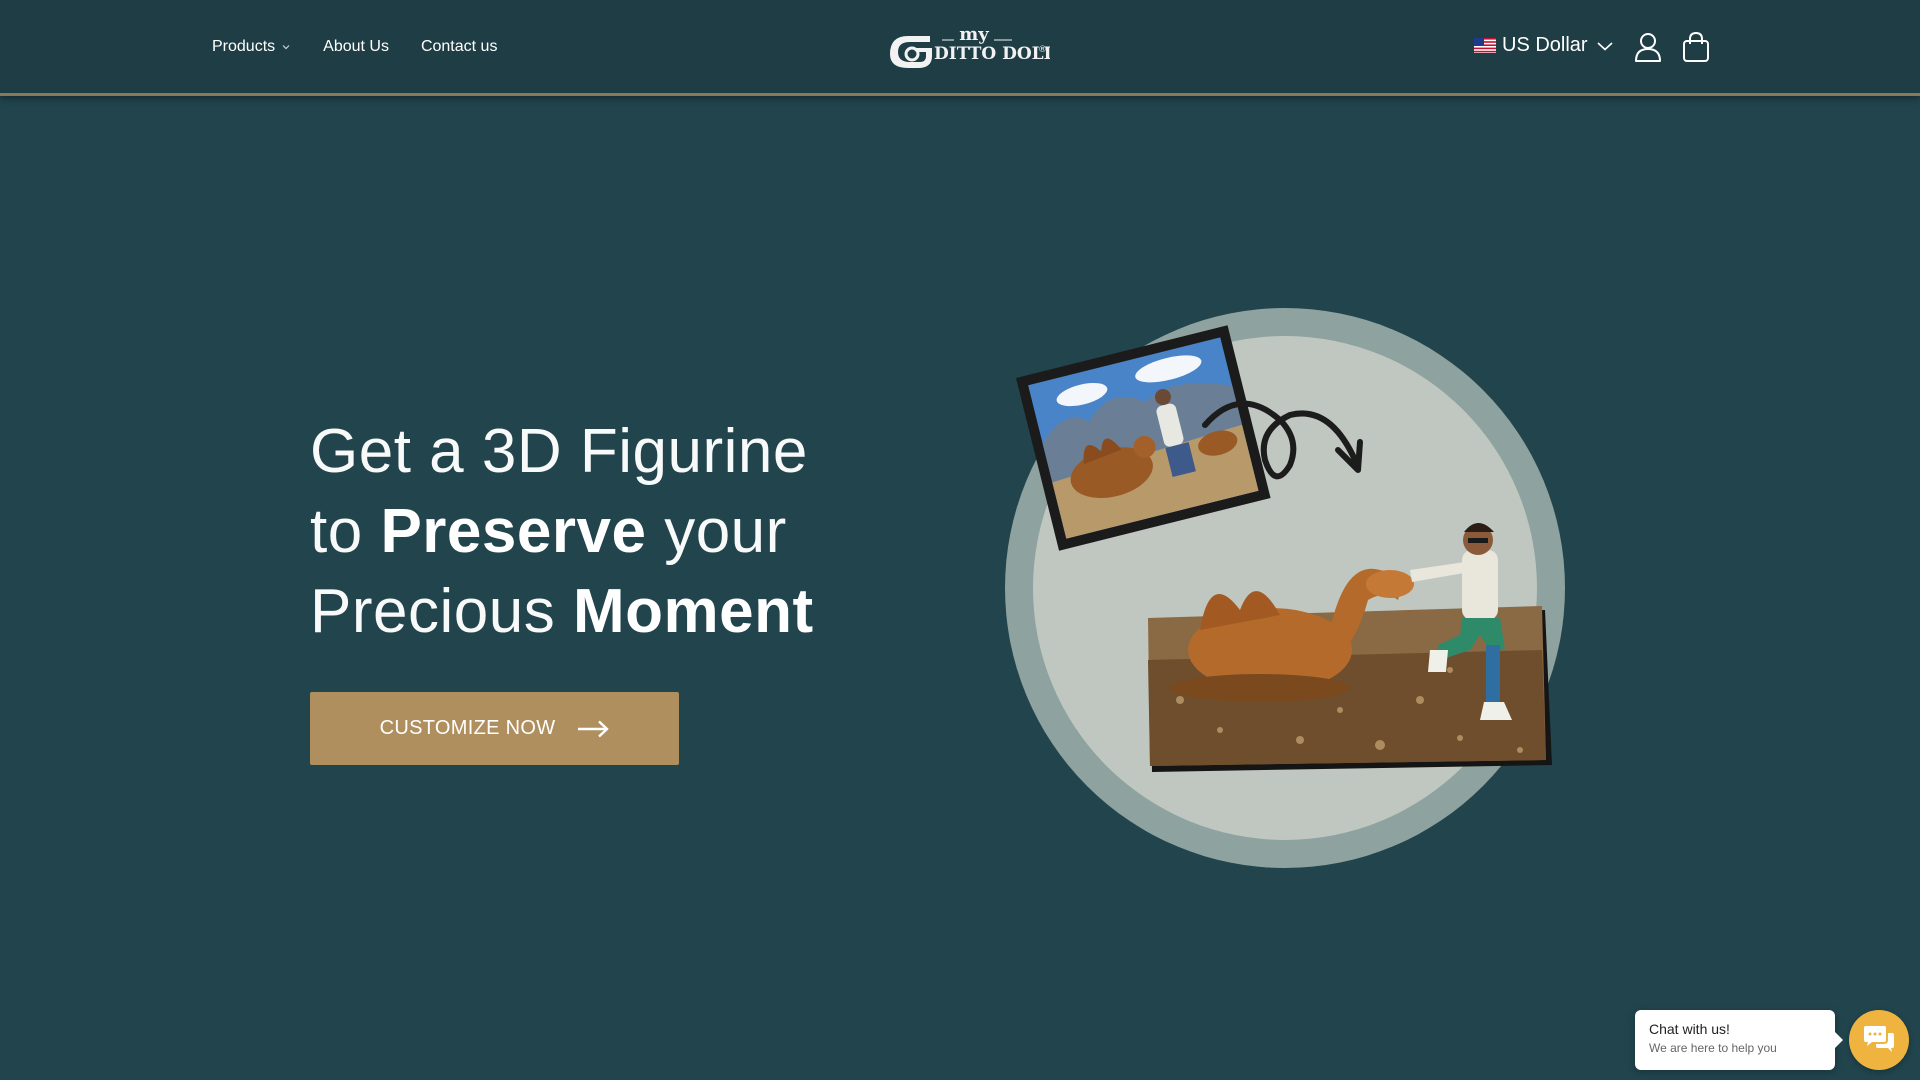 This screenshot has height=1080, width=1920. I want to click on customize-now-label: CUSTOMIZE NOW, so click(467, 728).